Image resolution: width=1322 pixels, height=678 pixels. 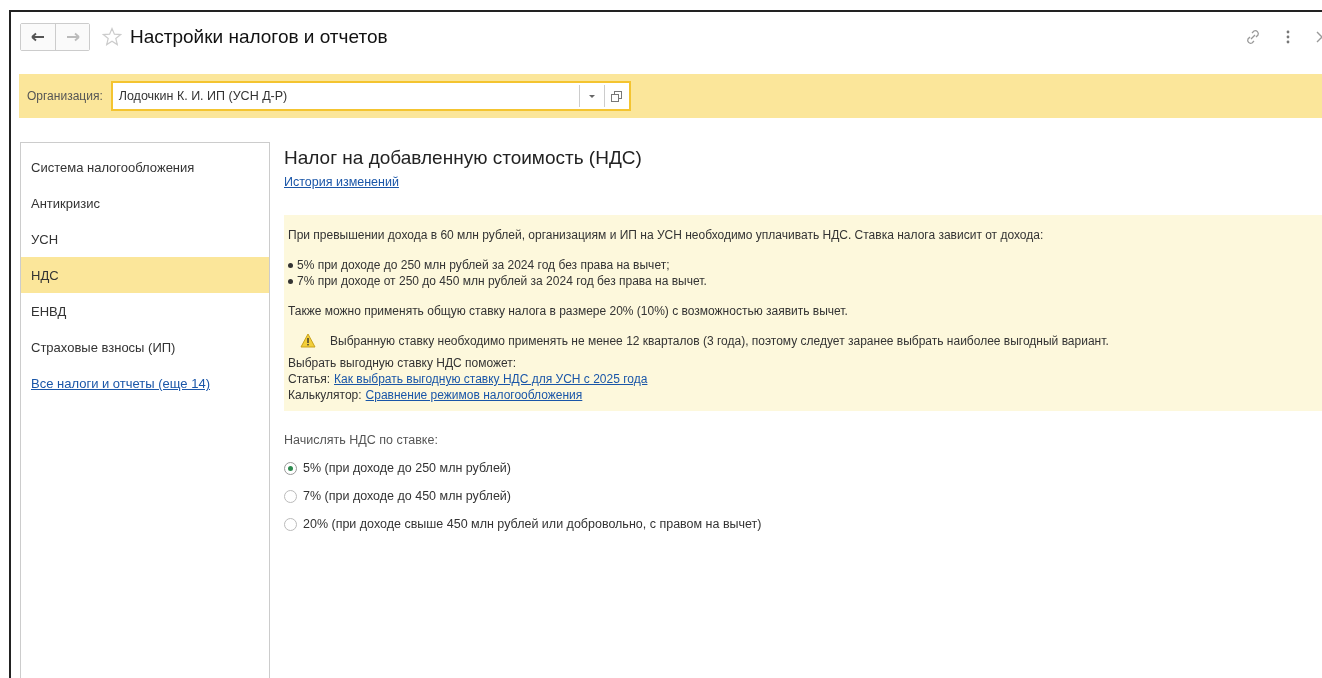 I want to click on sidebar-item: УСН, so click(x=145, y=239).